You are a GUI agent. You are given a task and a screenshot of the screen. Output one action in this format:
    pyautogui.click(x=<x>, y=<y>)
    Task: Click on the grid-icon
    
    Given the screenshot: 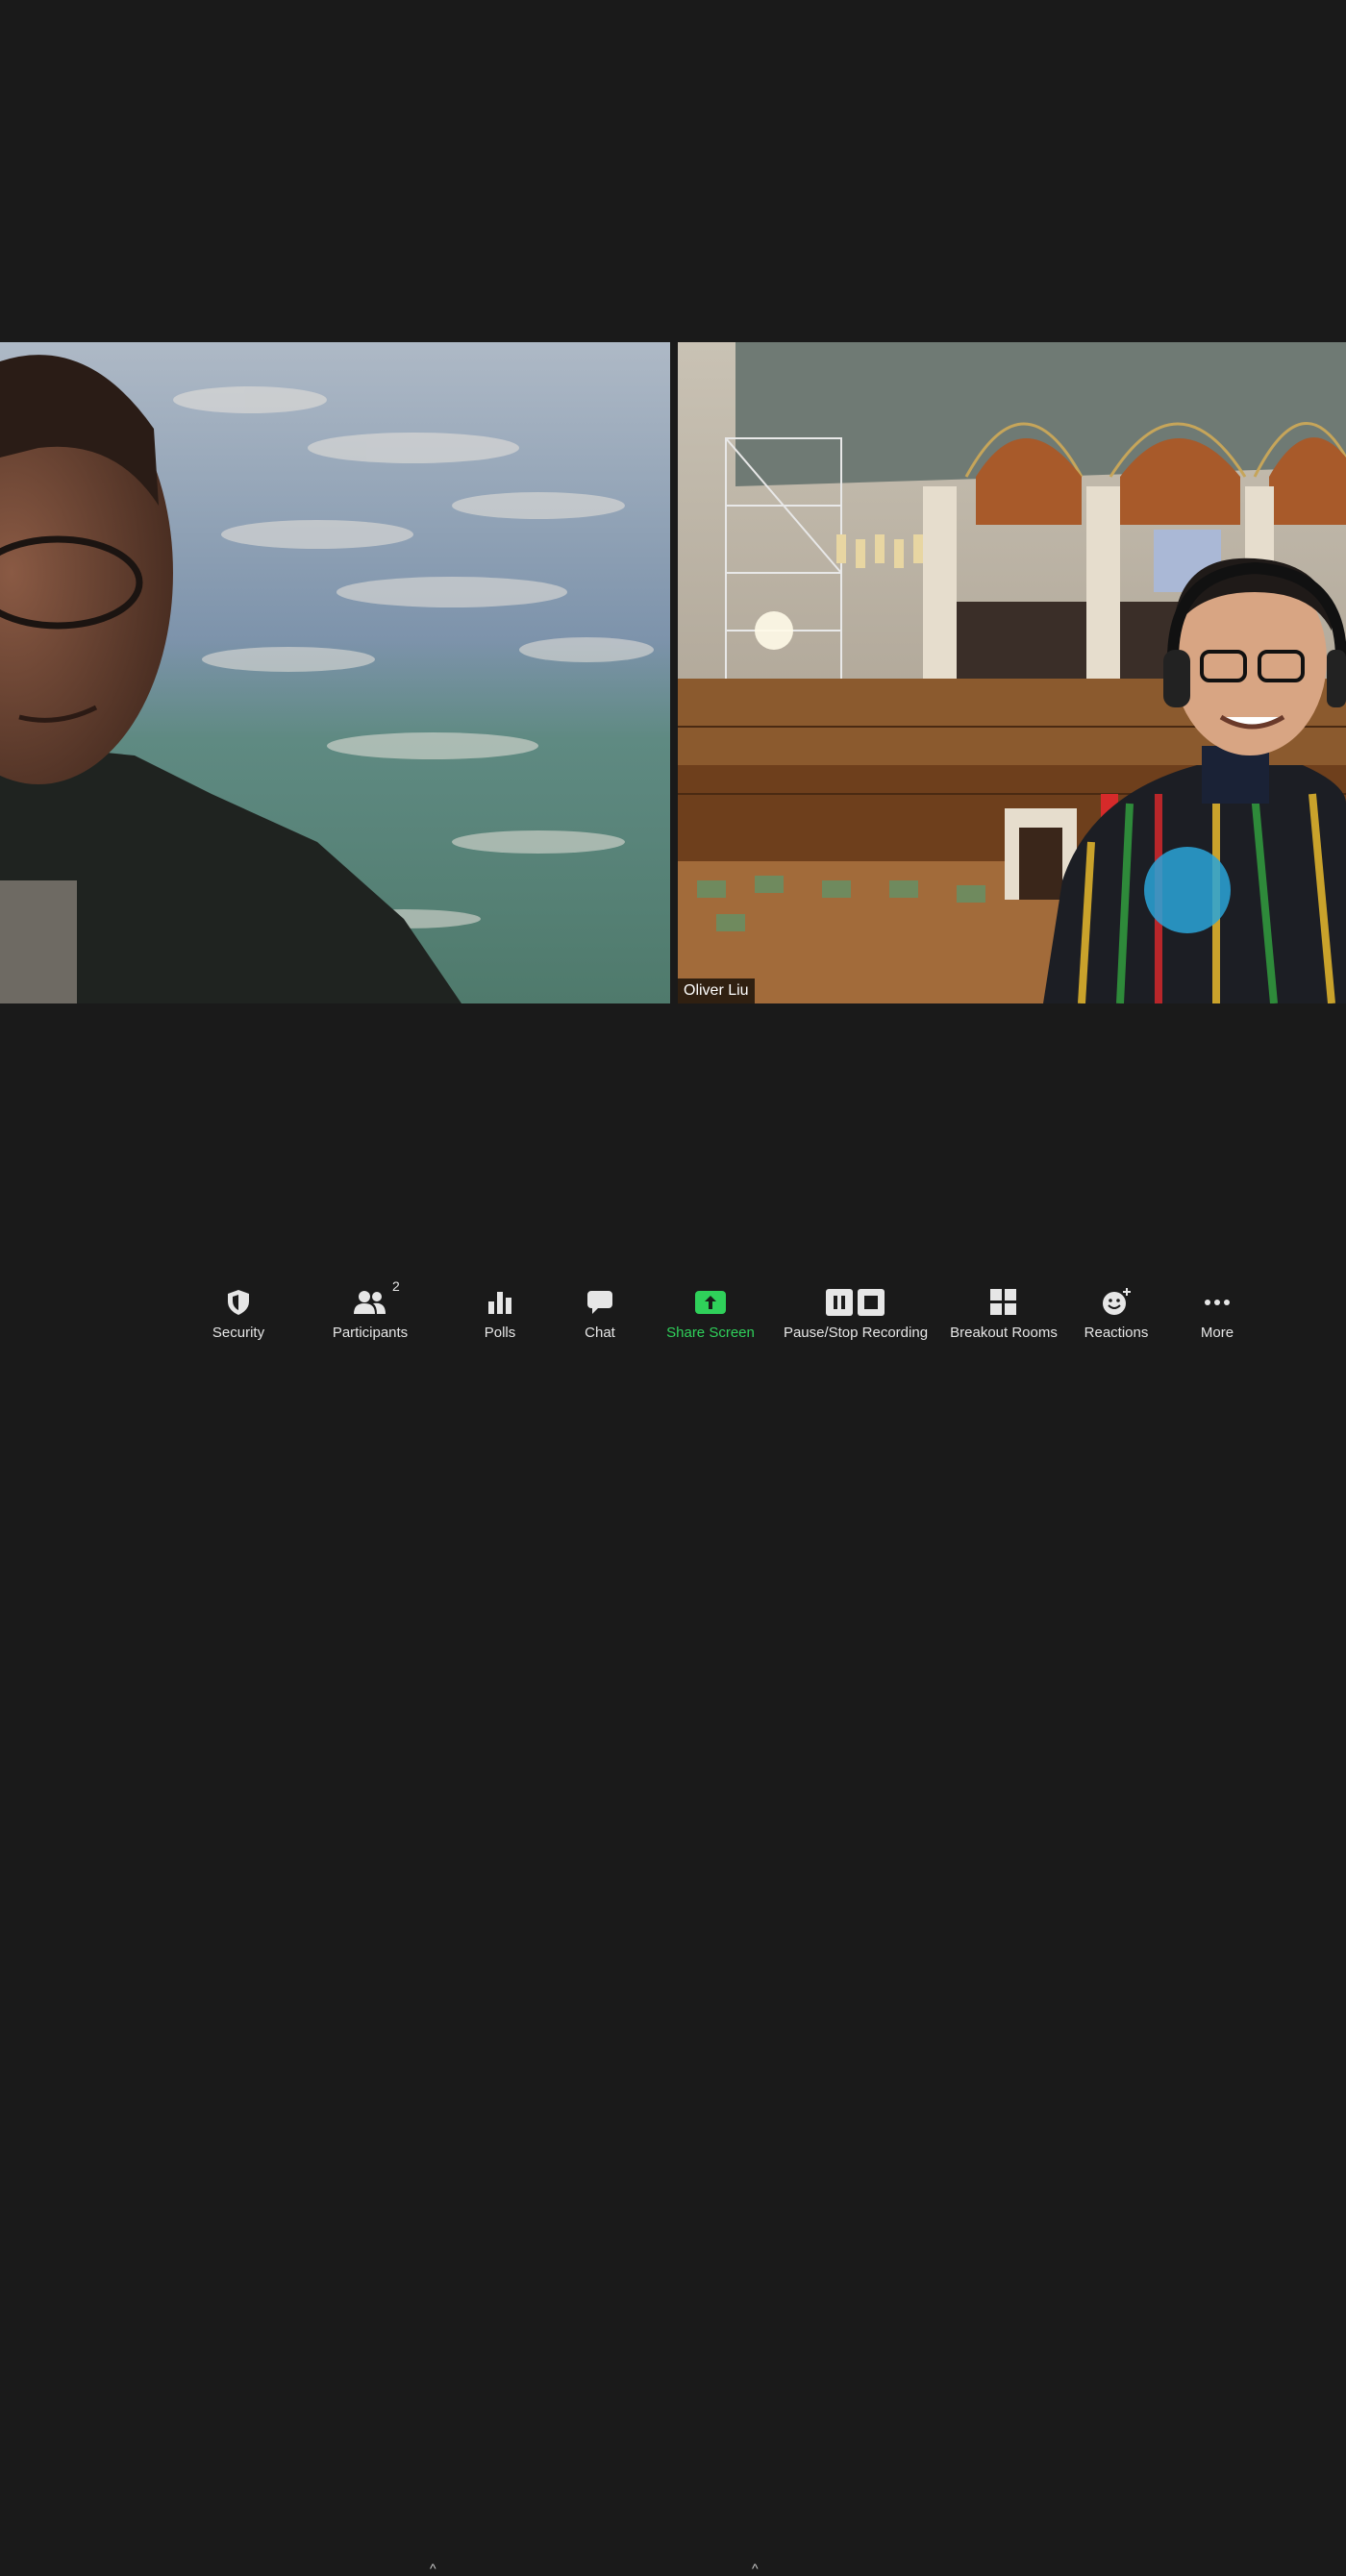 What is the action you would take?
    pyautogui.click(x=1004, y=1303)
    